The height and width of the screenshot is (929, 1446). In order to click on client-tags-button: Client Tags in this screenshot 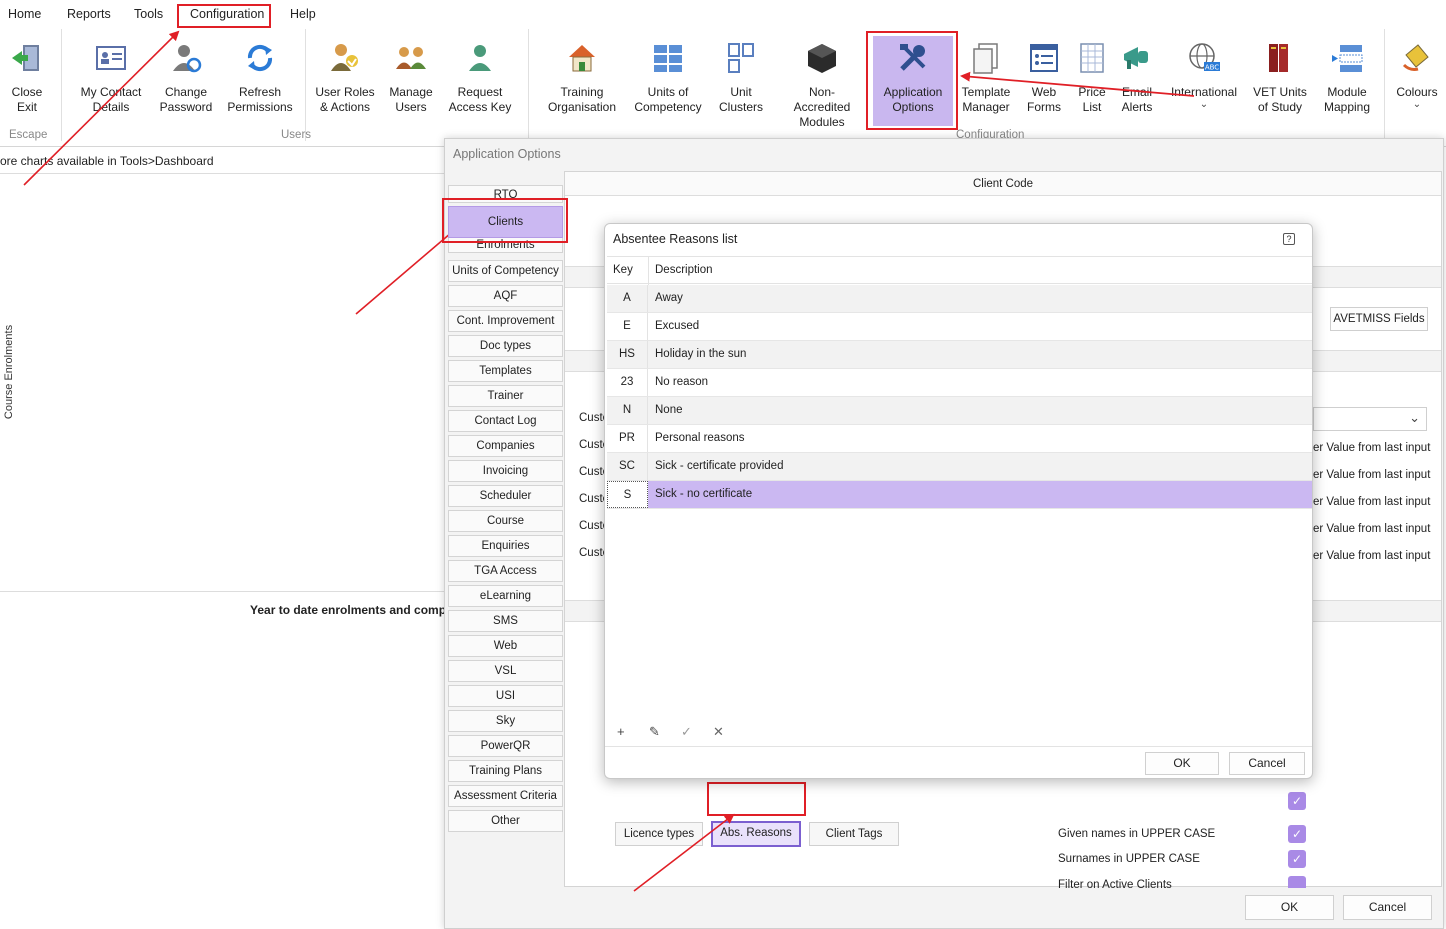, I will do `click(854, 834)`.